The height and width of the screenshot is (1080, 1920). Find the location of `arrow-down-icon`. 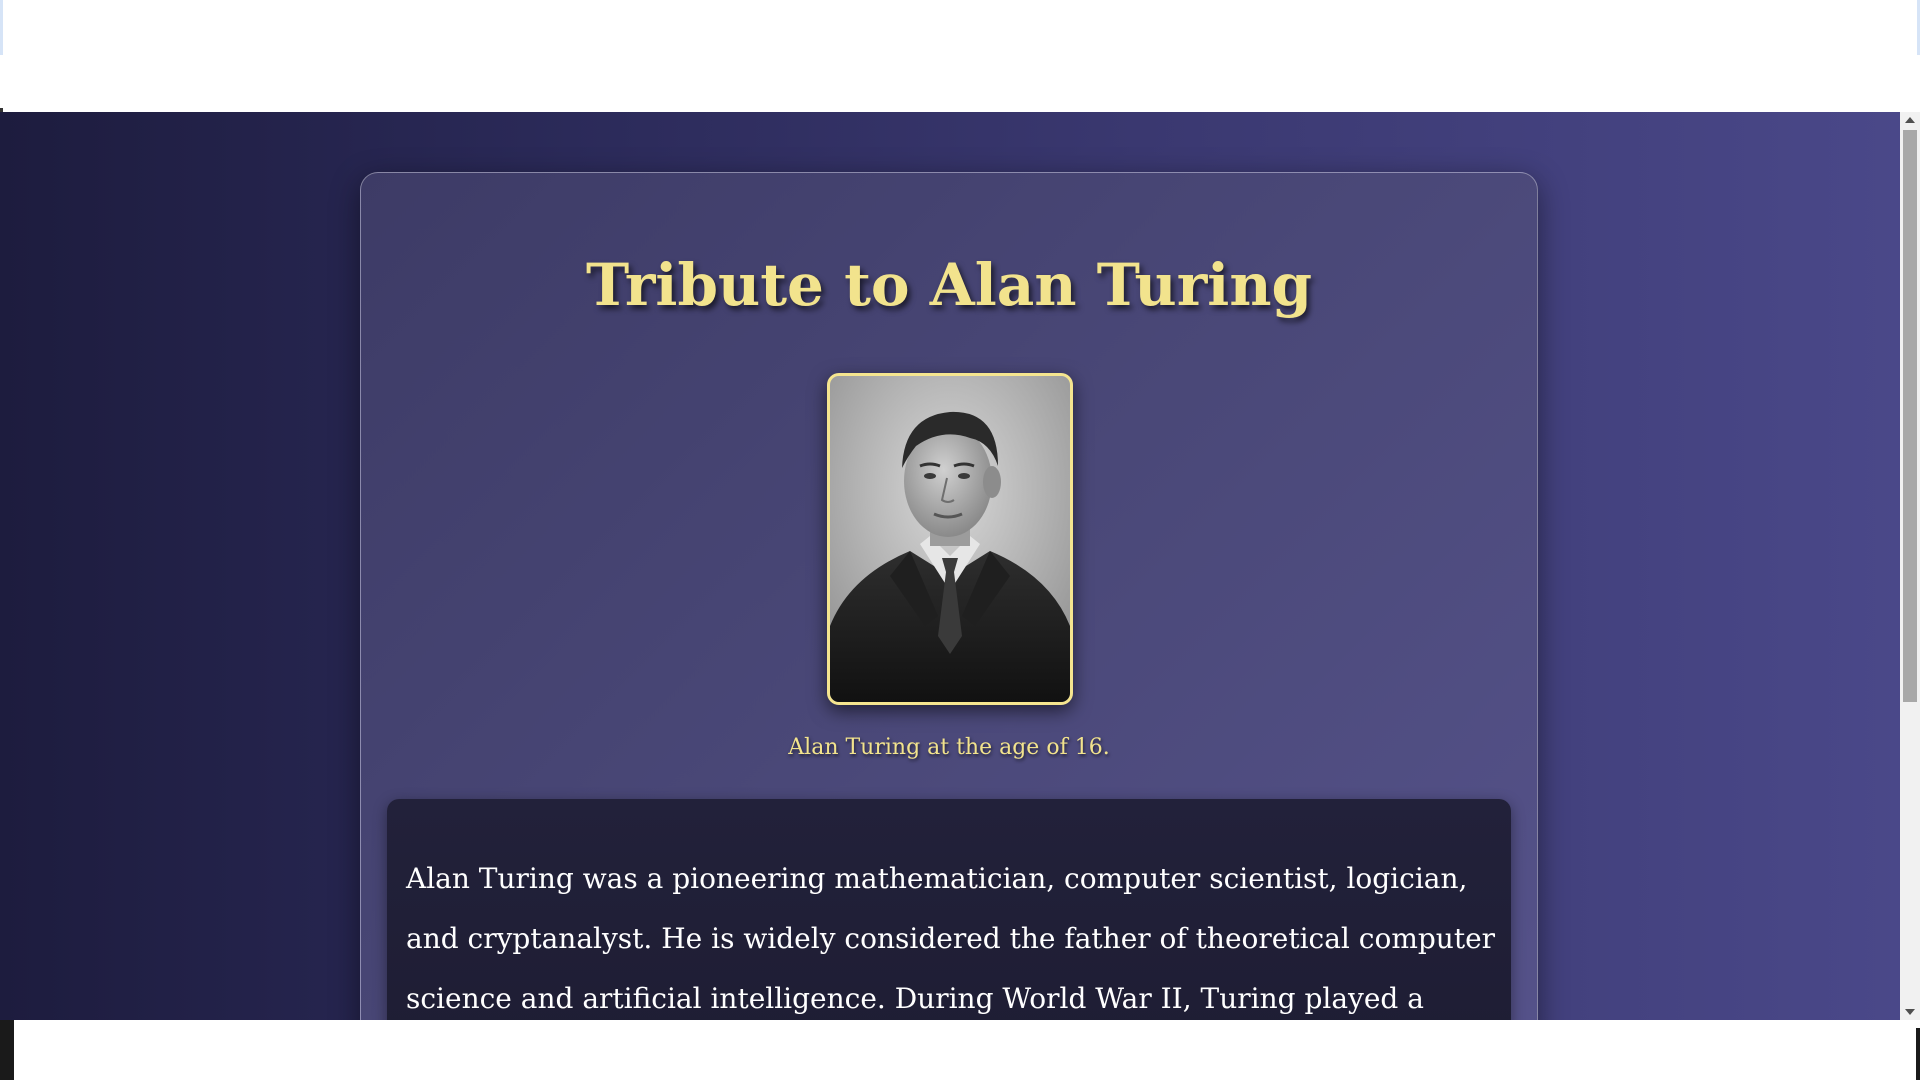

arrow-down-icon is located at coordinates (1910, 1012).